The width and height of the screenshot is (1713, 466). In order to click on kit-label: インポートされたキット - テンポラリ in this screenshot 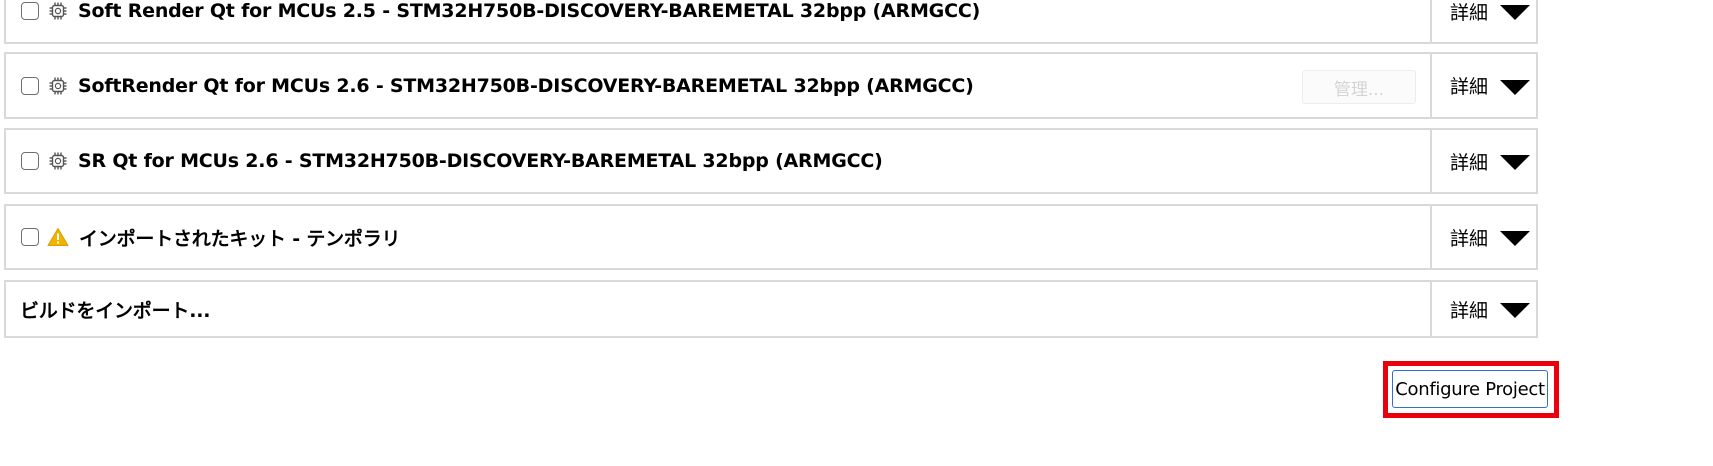, I will do `click(240, 238)`.